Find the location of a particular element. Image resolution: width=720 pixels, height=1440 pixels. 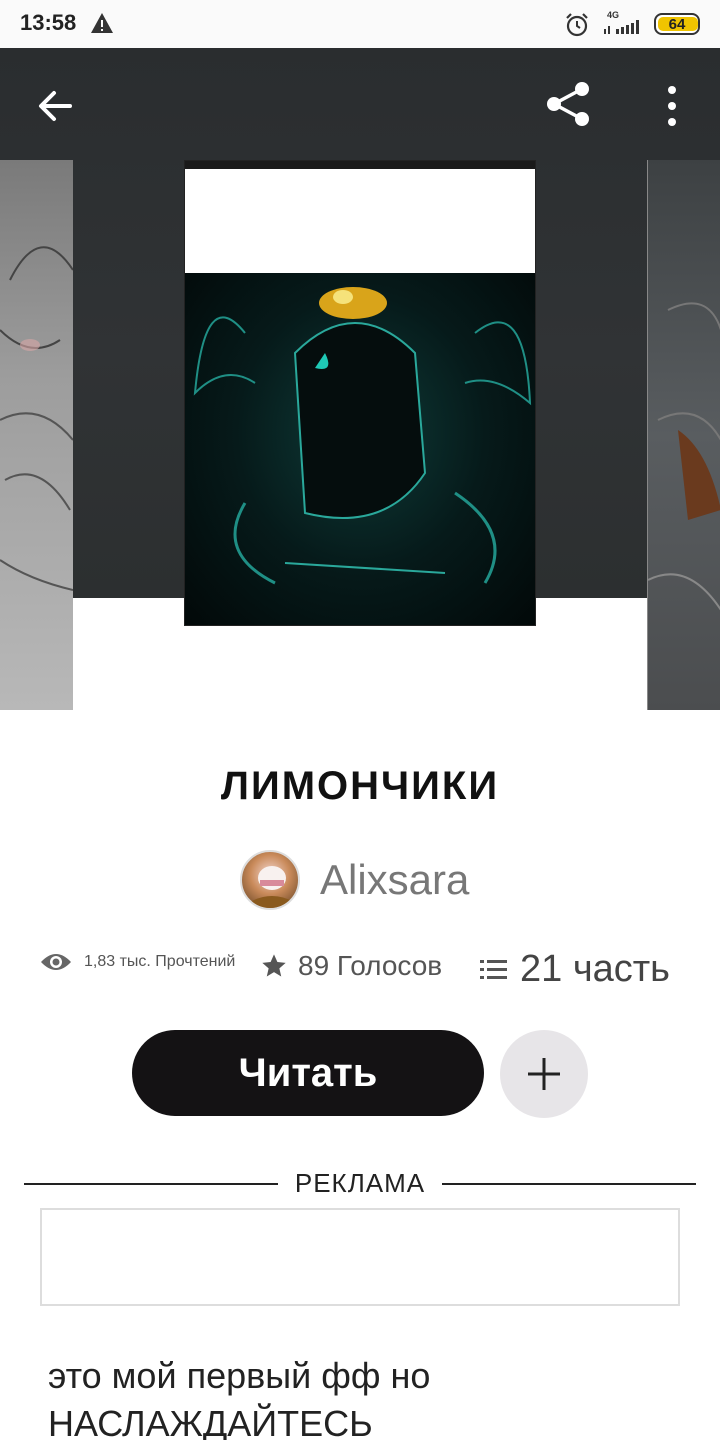

plus-icon is located at coordinates (544, 1074).